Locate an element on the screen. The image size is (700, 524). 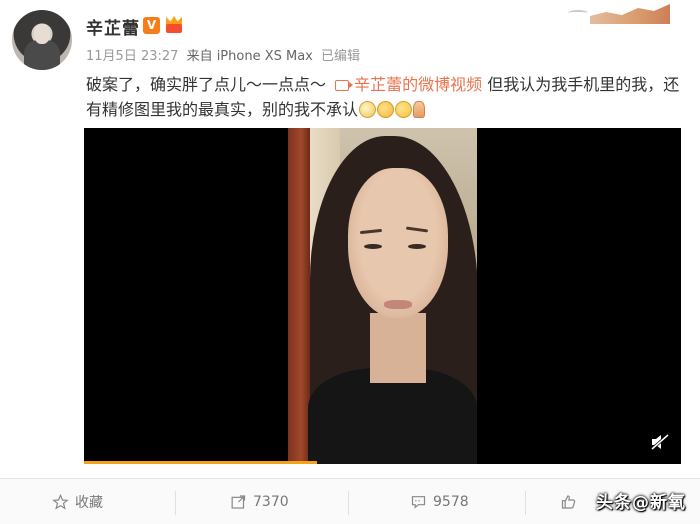
post-timestamp: 11月5日 23:27 is located at coordinates (132, 56).